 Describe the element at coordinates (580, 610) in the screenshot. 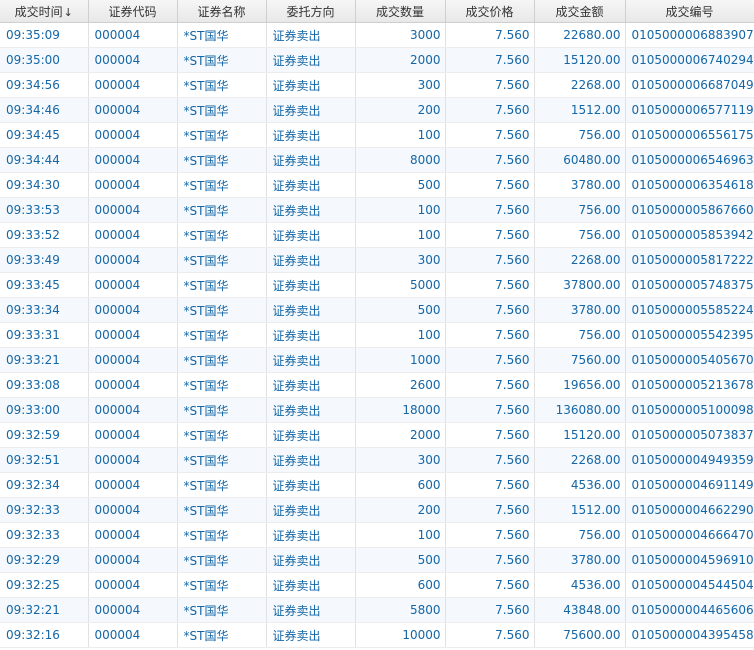

I see `cell-trade-amount: 43848.00` at that location.